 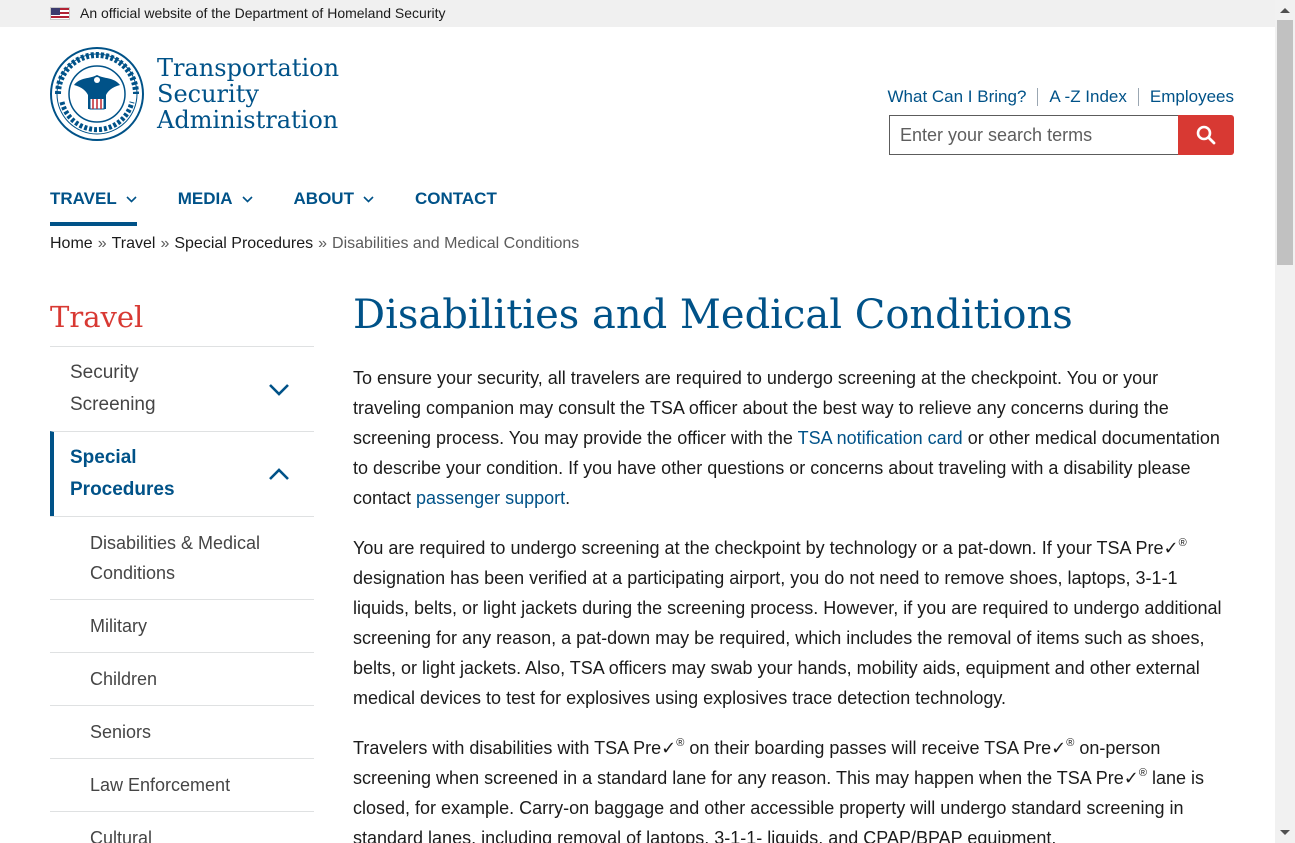 I want to click on a-z-index-link: A -Z Index, so click(x=1087, y=97).